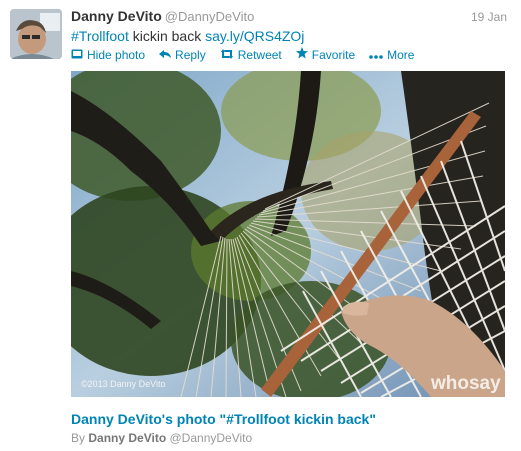  Describe the element at coordinates (165, 55) in the screenshot. I see `reply-arrow-icon` at that location.